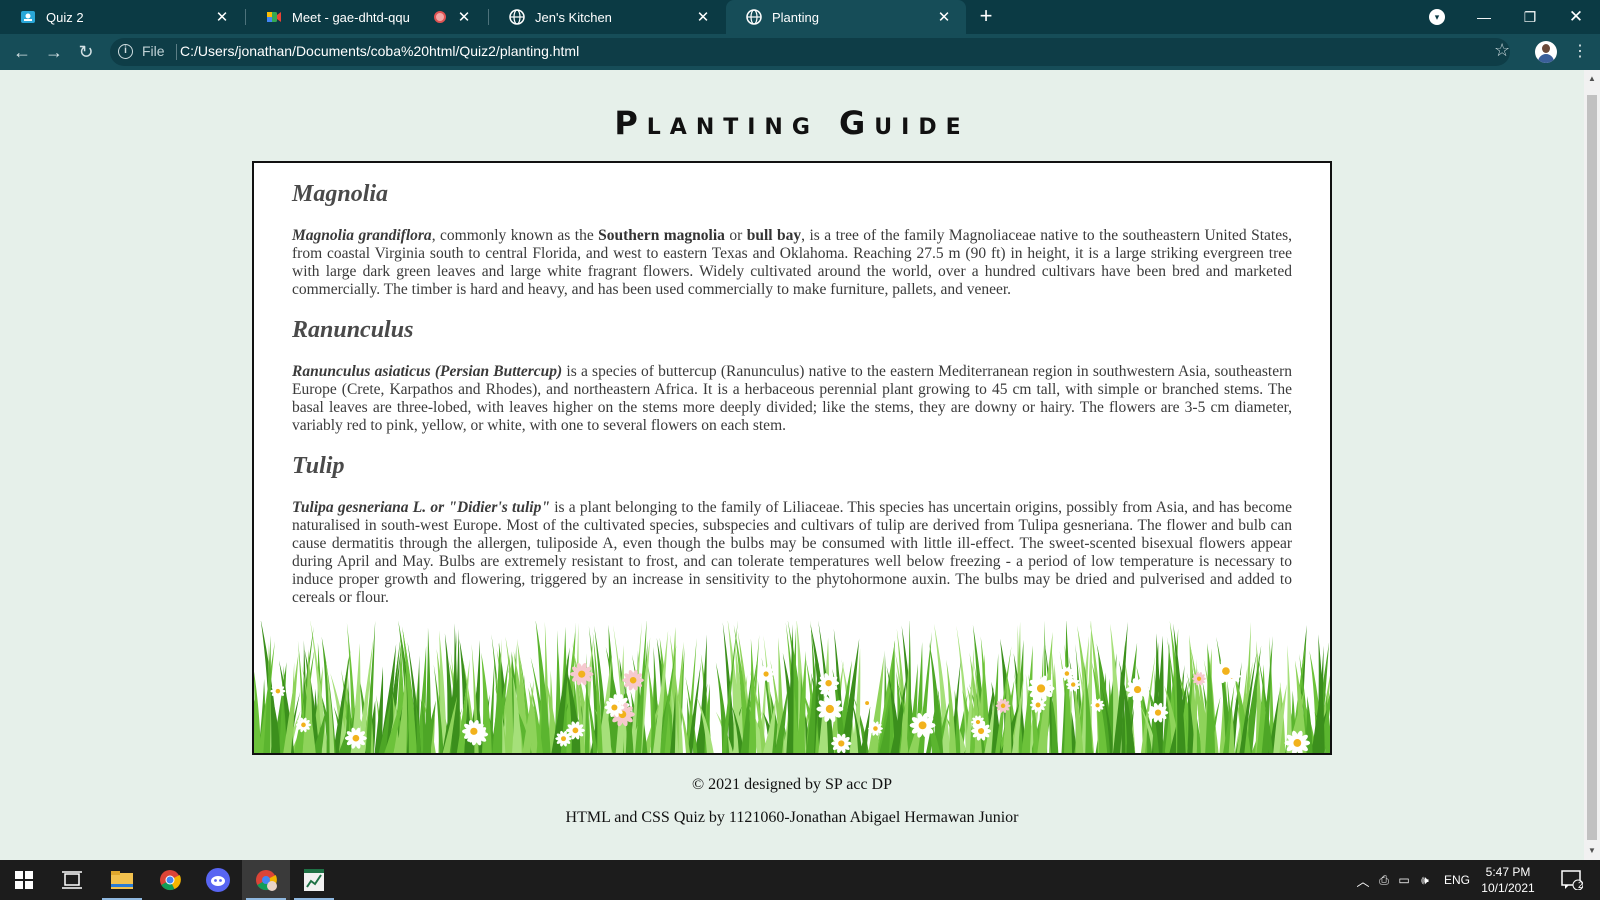 This screenshot has height=900, width=1600. What do you see at coordinates (1437, 17) in the screenshot?
I see `tab-search-icon: ▾` at bounding box center [1437, 17].